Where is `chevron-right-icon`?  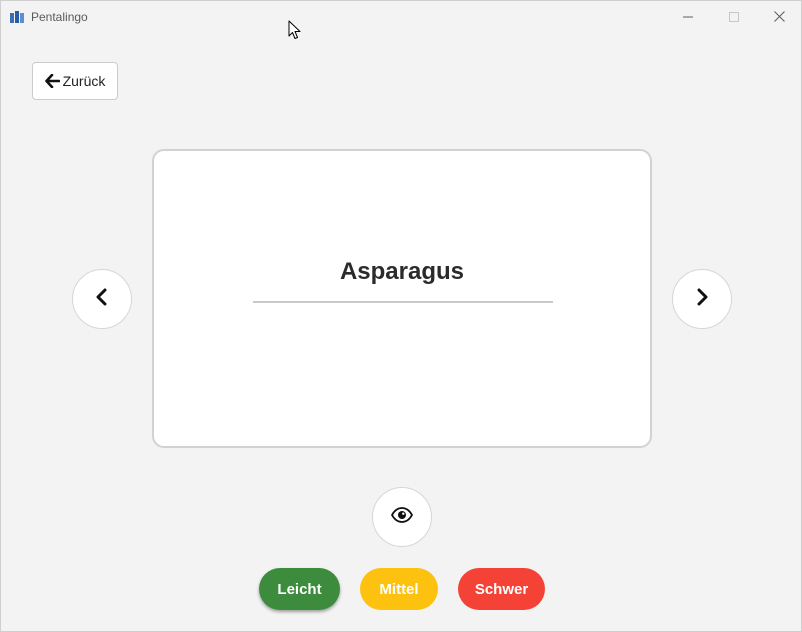 chevron-right-icon is located at coordinates (702, 299).